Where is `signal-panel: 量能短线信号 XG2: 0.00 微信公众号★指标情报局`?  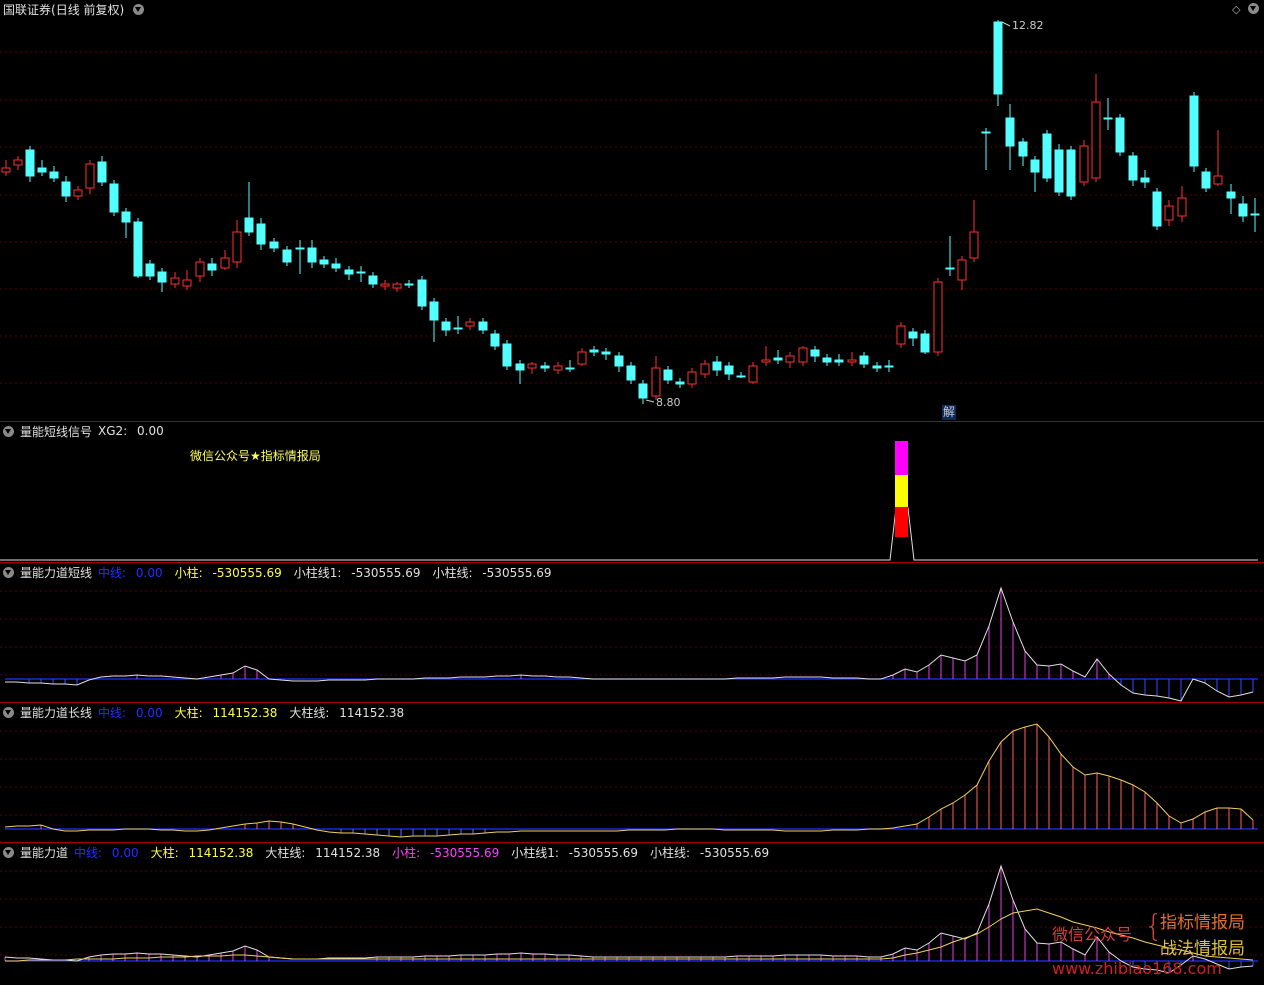
signal-panel: 量能短线信号 XG2: 0.00 微信公众号★指标情报局 is located at coordinates (632, 492).